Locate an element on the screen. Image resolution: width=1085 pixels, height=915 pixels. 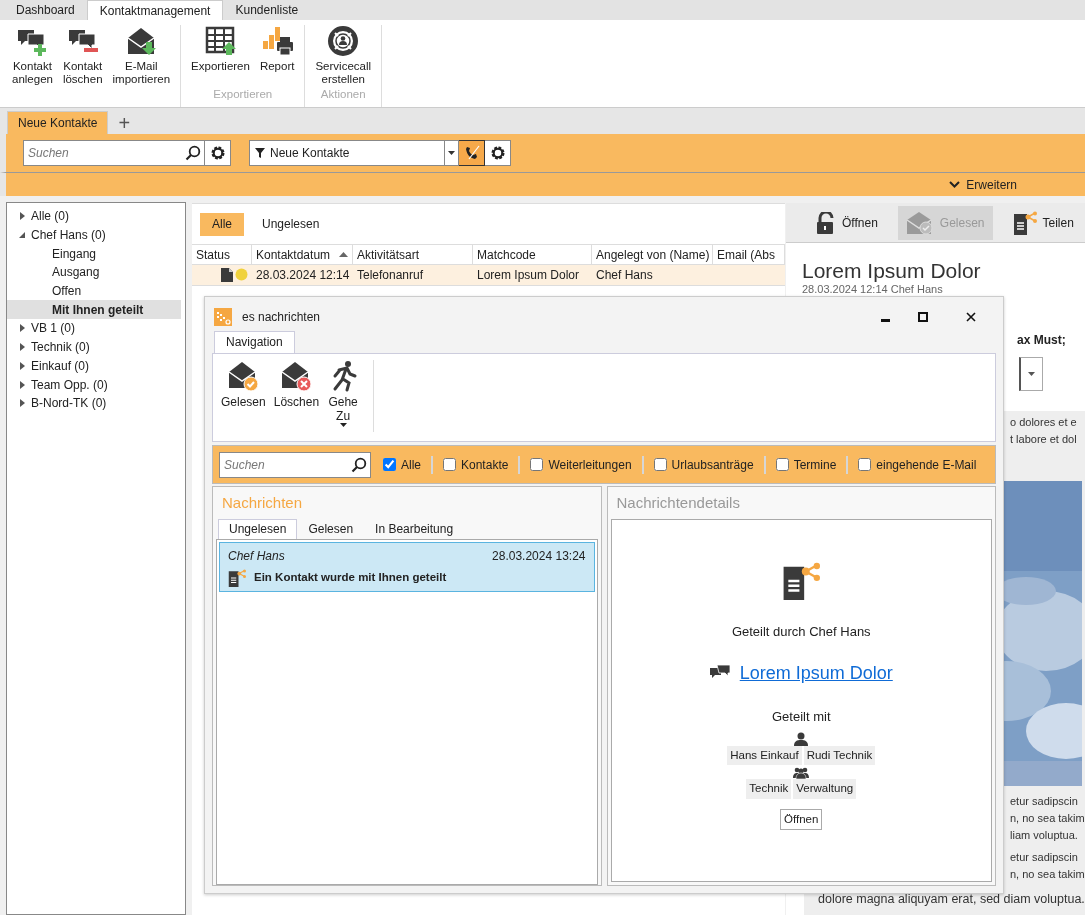
ribbon-tab: Navigation is located at coordinates (254, 342).